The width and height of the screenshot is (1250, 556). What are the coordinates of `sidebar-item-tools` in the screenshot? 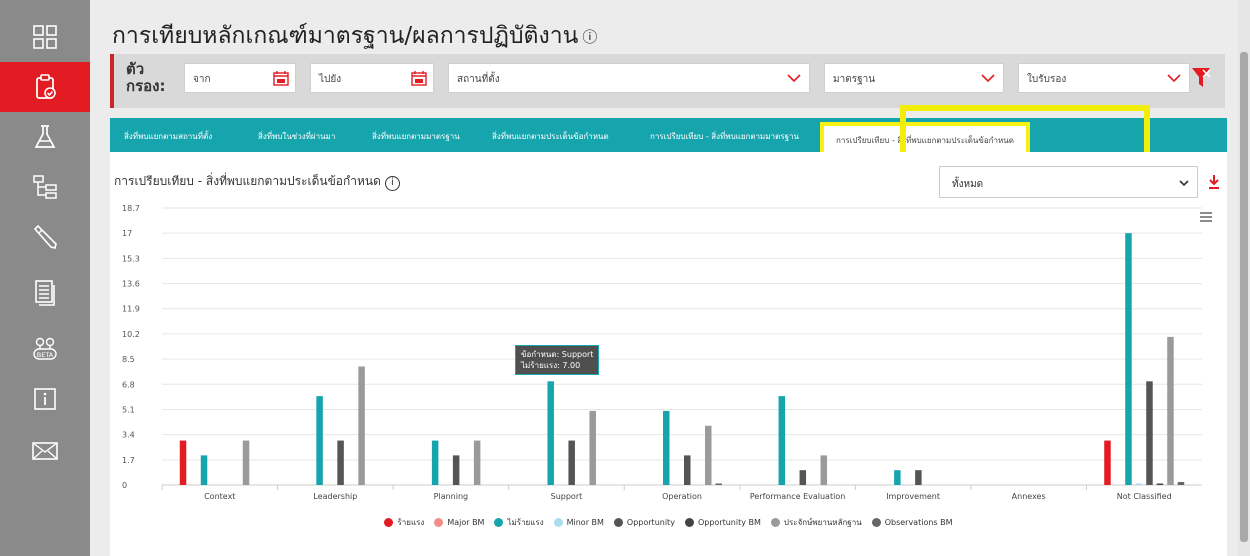 It's located at (45, 237).